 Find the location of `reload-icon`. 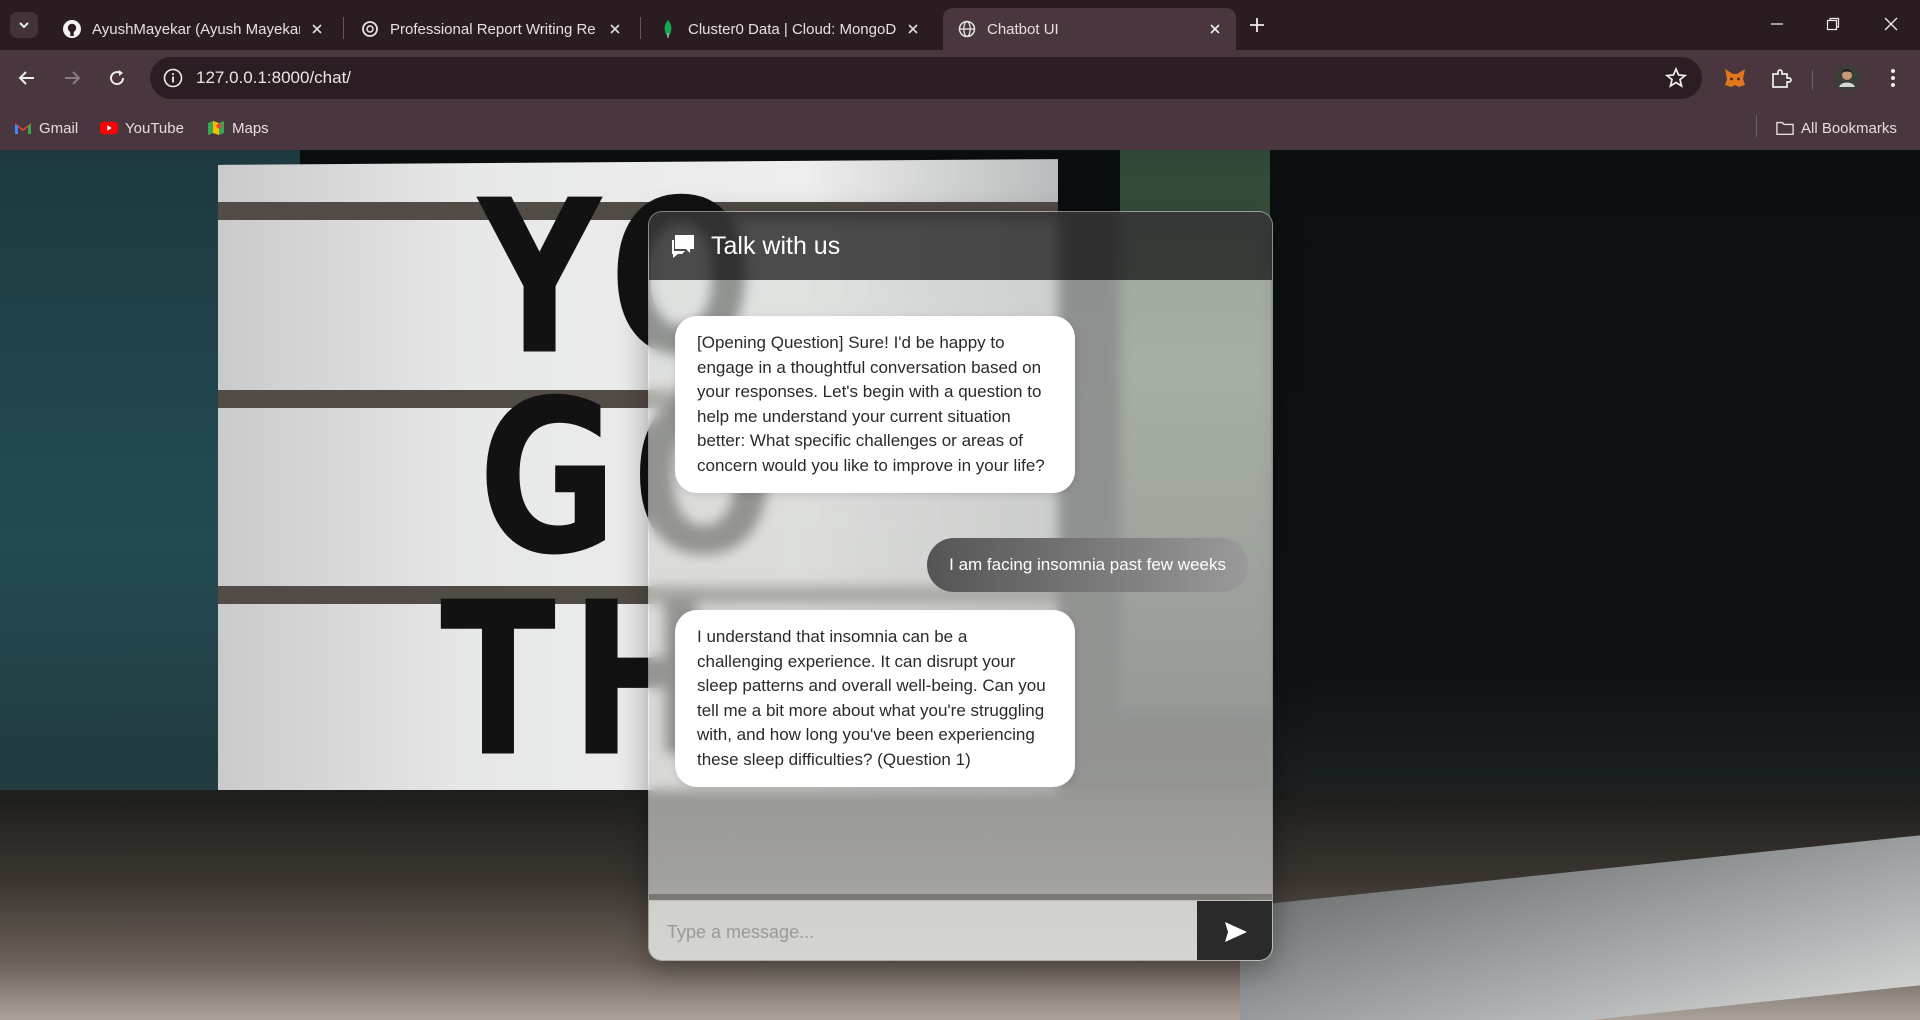

reload-icon is located at coordinates (117, 78).